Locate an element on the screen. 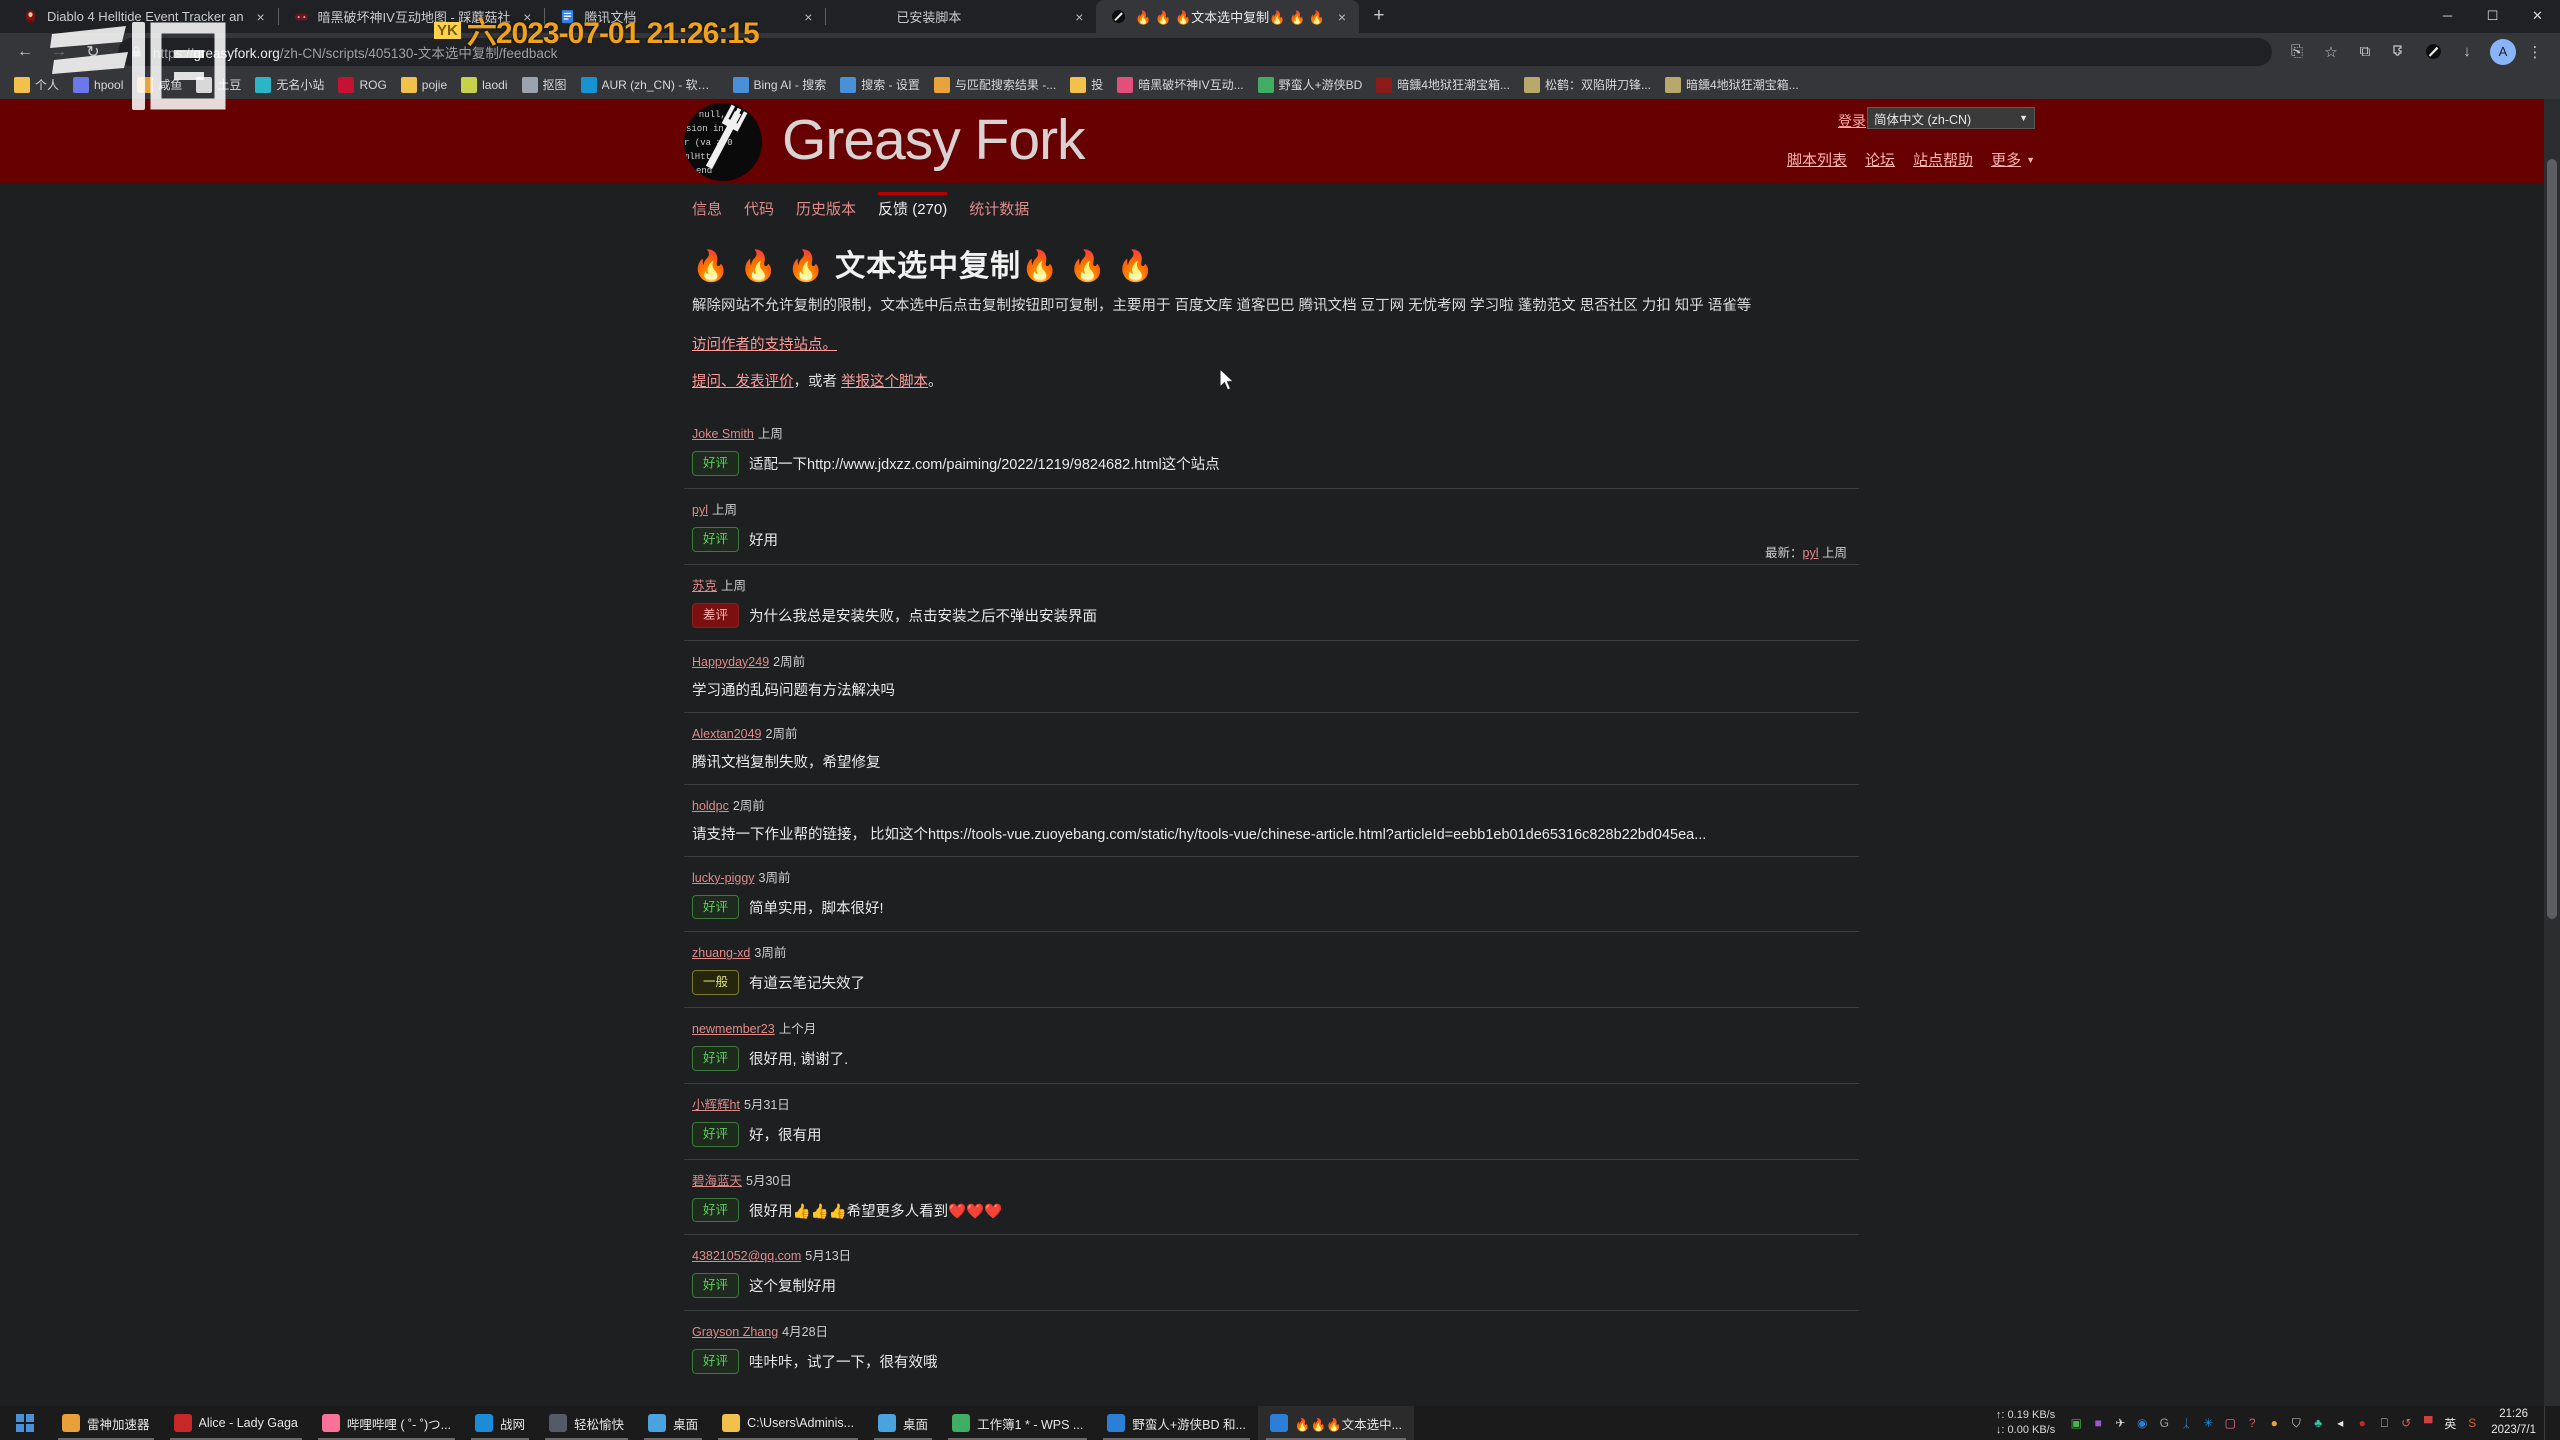 The height and width of the screenshot is (1440, 2560). greasyfork-logo-icon: = null, sion in r (va = 0 mlHttp end is located at coordinates (723, 142).